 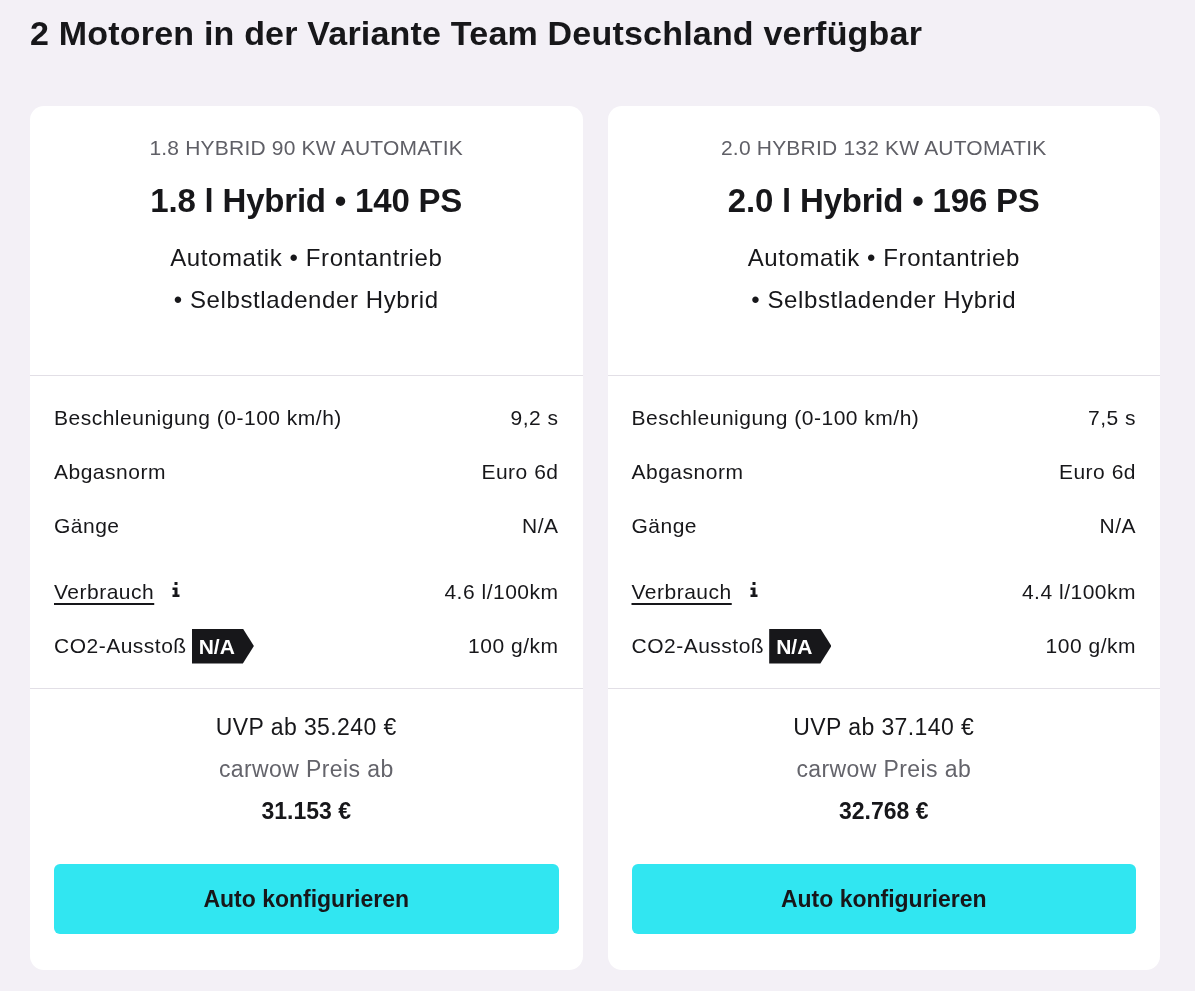 What do you see at coordinates (884, 811) in the screenshot?
I see `offer-price: 32.768 €` at bounding box center [884, 811].